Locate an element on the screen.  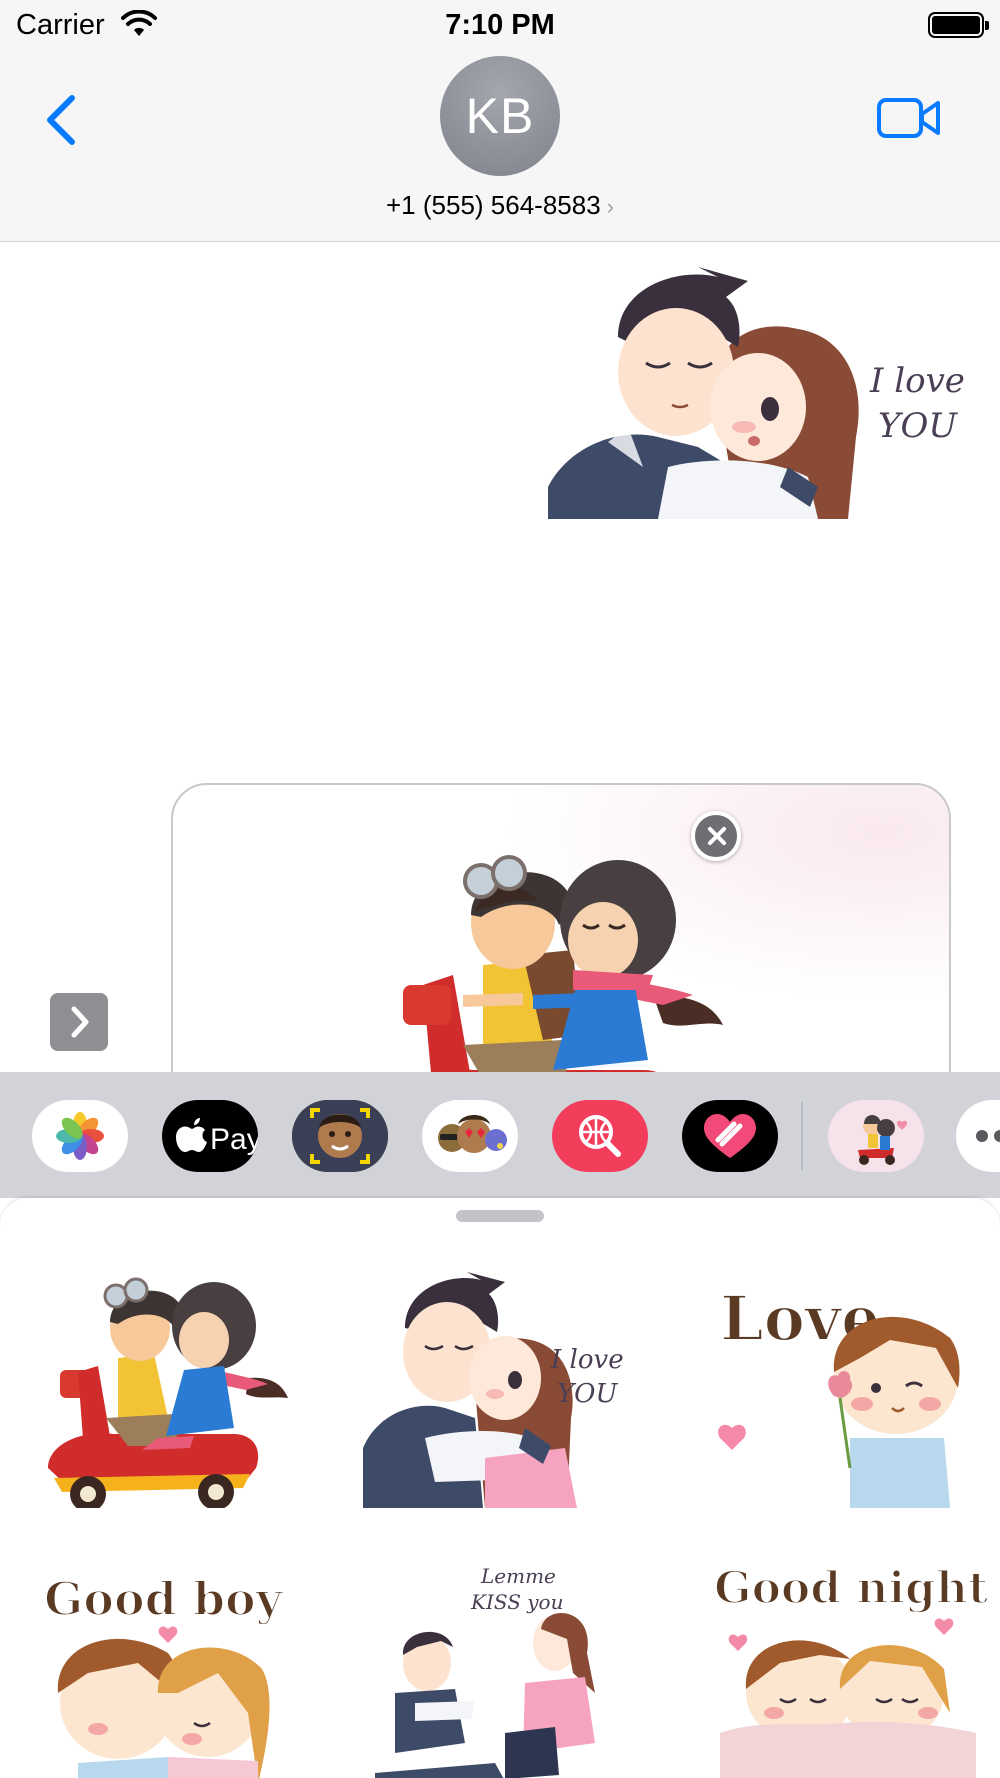
memoji-stickers-icon is located at coordinates (472, 1134).